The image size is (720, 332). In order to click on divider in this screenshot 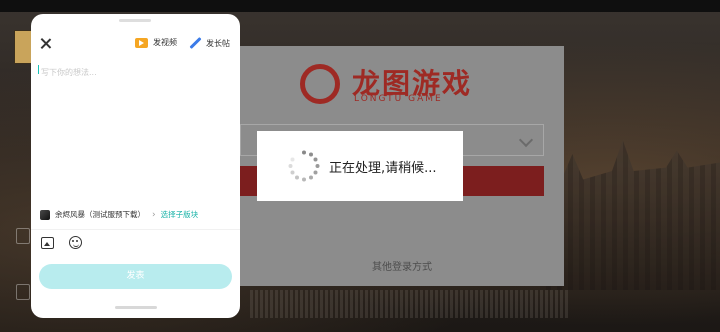, I will do `click(135, 229)`.